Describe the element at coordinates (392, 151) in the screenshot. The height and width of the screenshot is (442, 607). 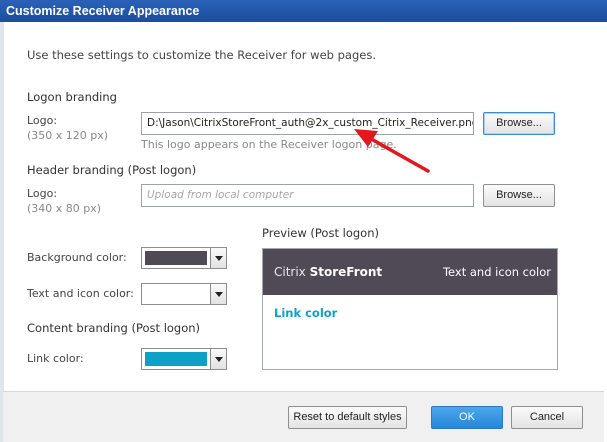
I see `red-arrow-icon` at that location.